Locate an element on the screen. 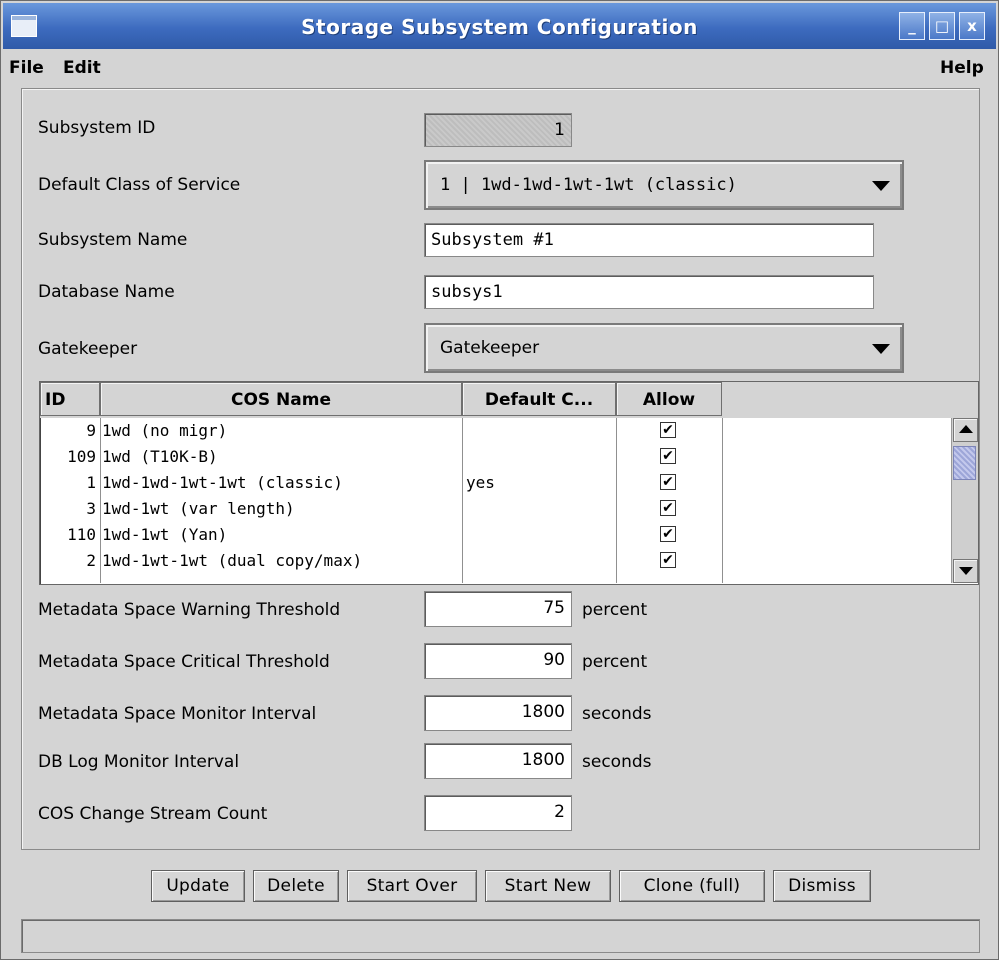 The image size is (999, 960). scroll-up-button is located at coordinates (965, 430).